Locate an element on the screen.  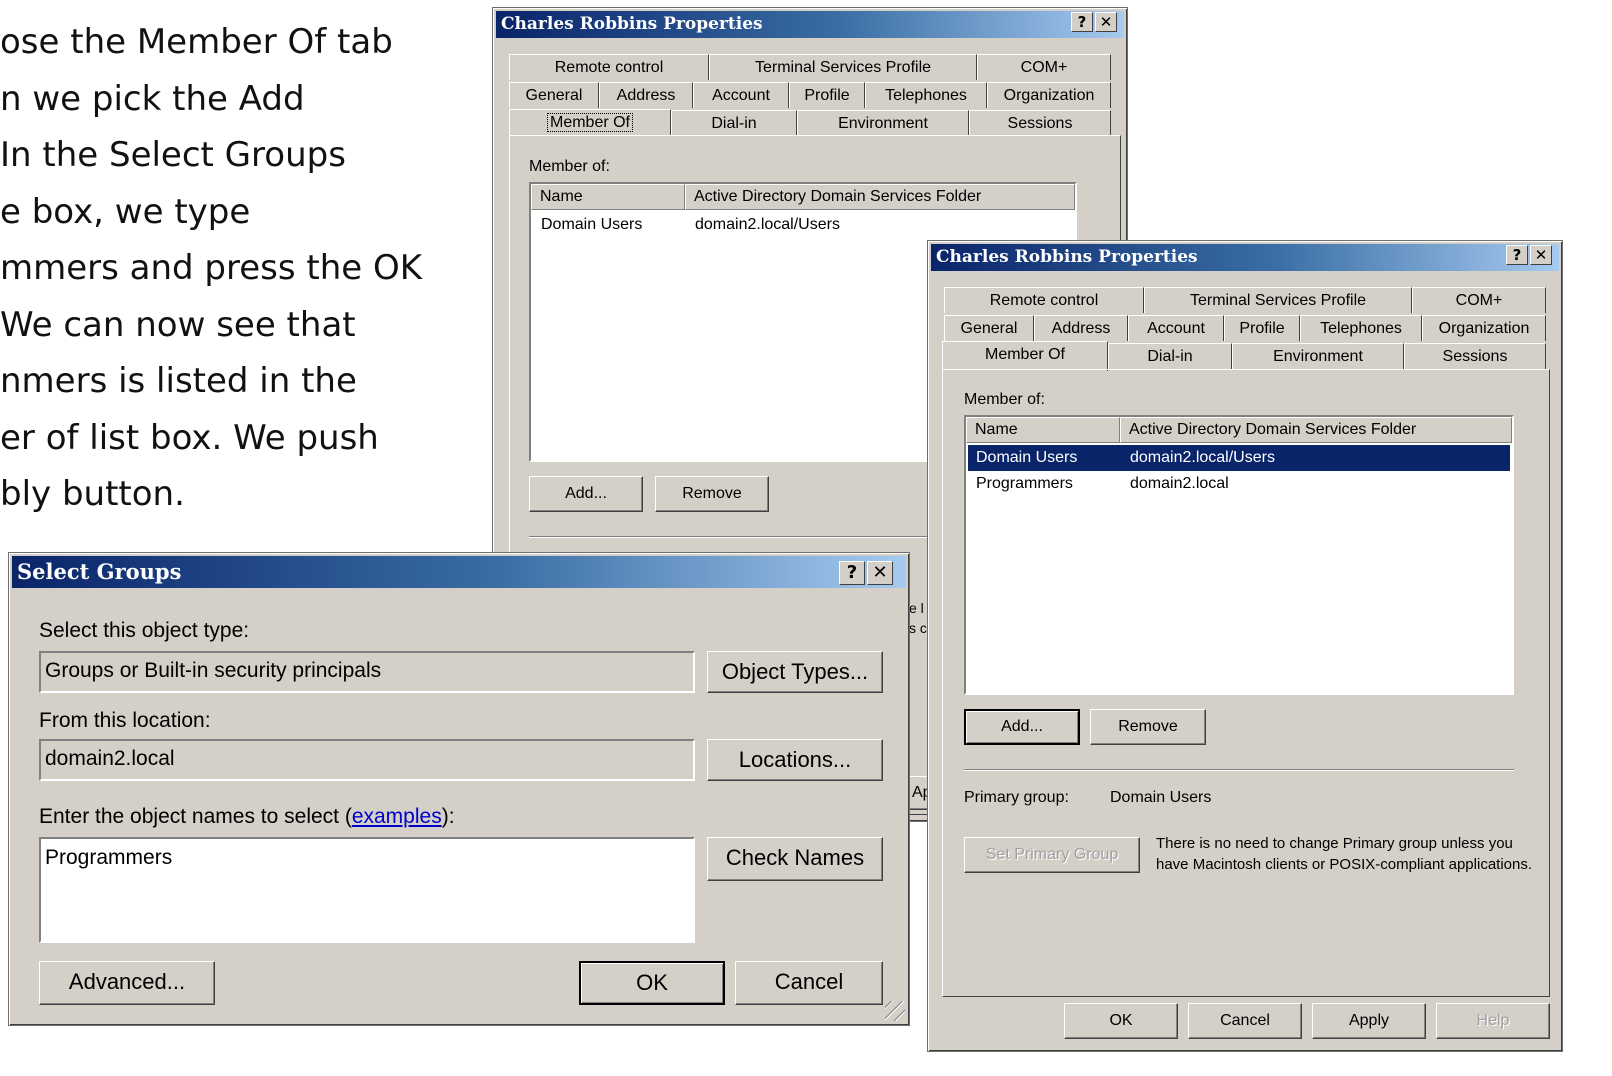
tab-label: Address is located at coordinates (646, 95).